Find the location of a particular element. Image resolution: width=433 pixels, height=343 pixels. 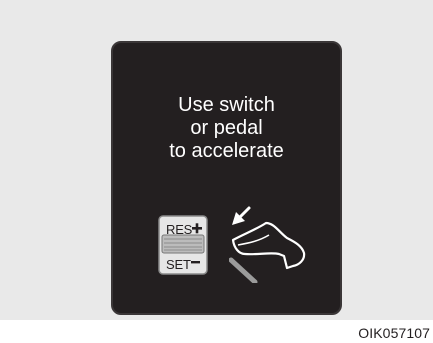

pedal-drawing is located at coordinates (267, 245).